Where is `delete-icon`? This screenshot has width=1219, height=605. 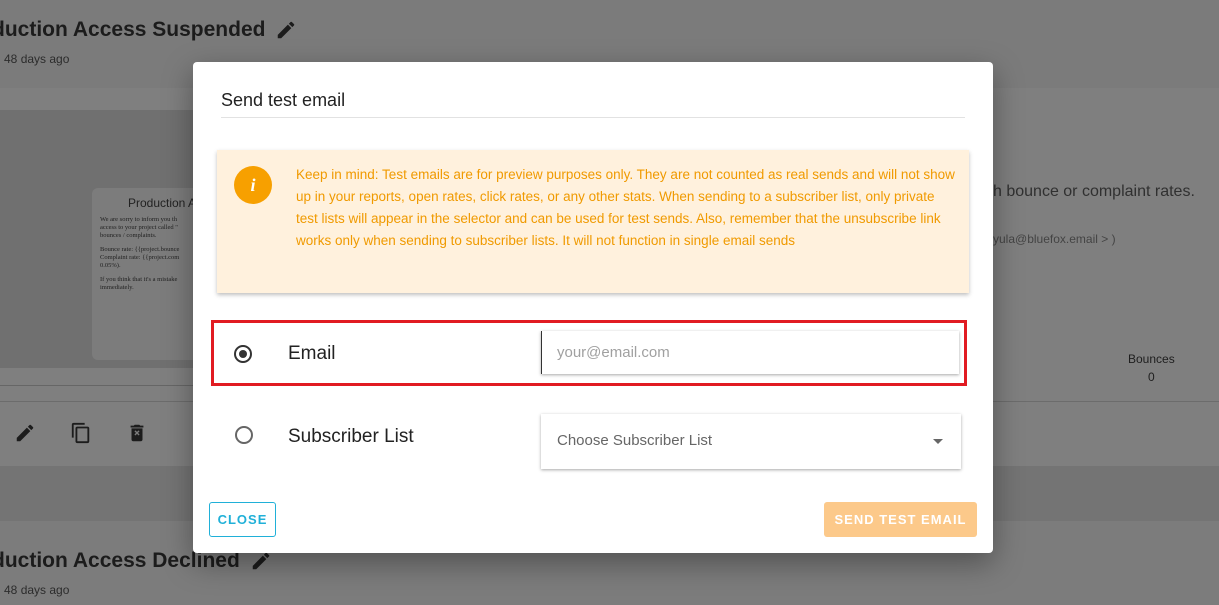 delete-icon is located at coordinates (137, 433).